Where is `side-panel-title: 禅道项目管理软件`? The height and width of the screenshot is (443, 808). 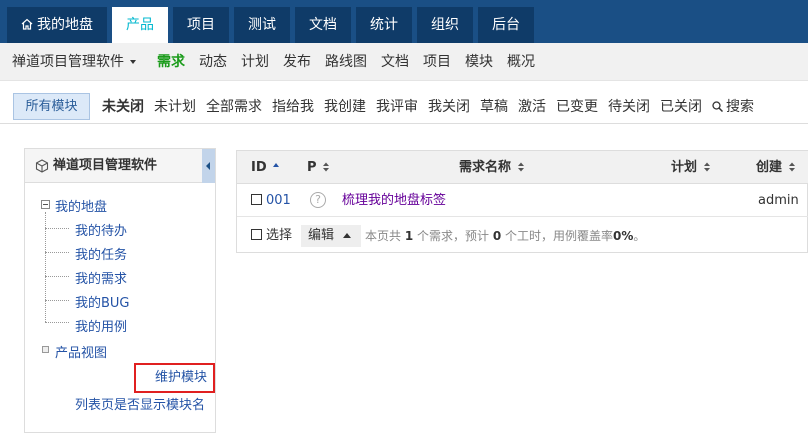 side-panel-title: 禅道项目管理软件 is located at coordinates (105, 165).